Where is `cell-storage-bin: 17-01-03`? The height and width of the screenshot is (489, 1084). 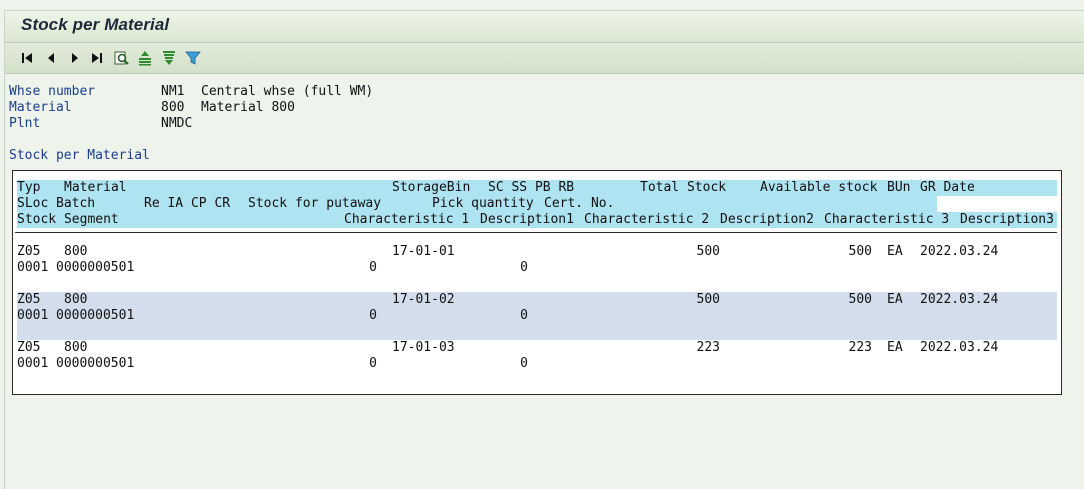 cell-storage-bin: 17-01-03 is located at coordinates (423, 347).